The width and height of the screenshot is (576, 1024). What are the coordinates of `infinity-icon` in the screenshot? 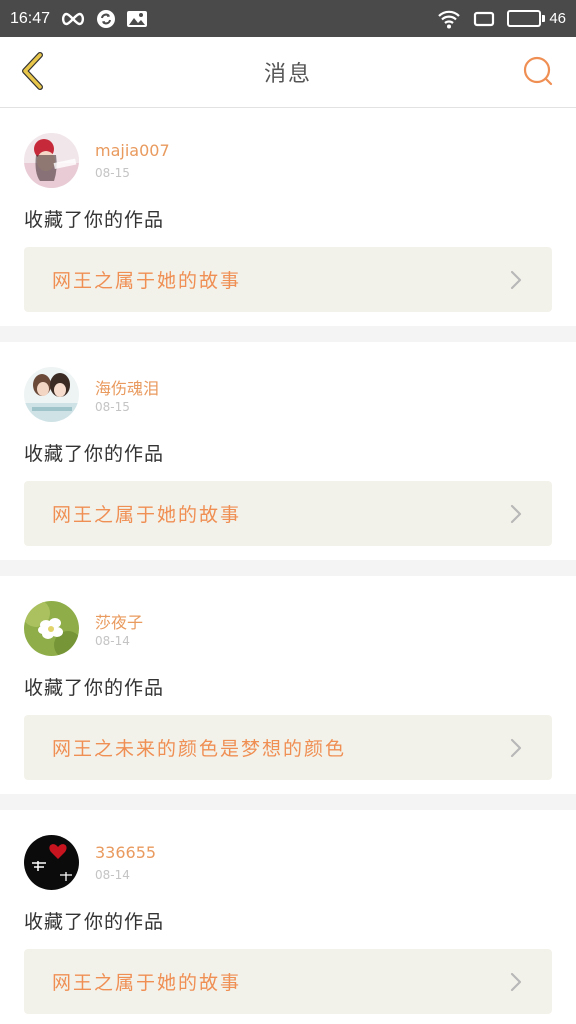 It's located at (73, 19).